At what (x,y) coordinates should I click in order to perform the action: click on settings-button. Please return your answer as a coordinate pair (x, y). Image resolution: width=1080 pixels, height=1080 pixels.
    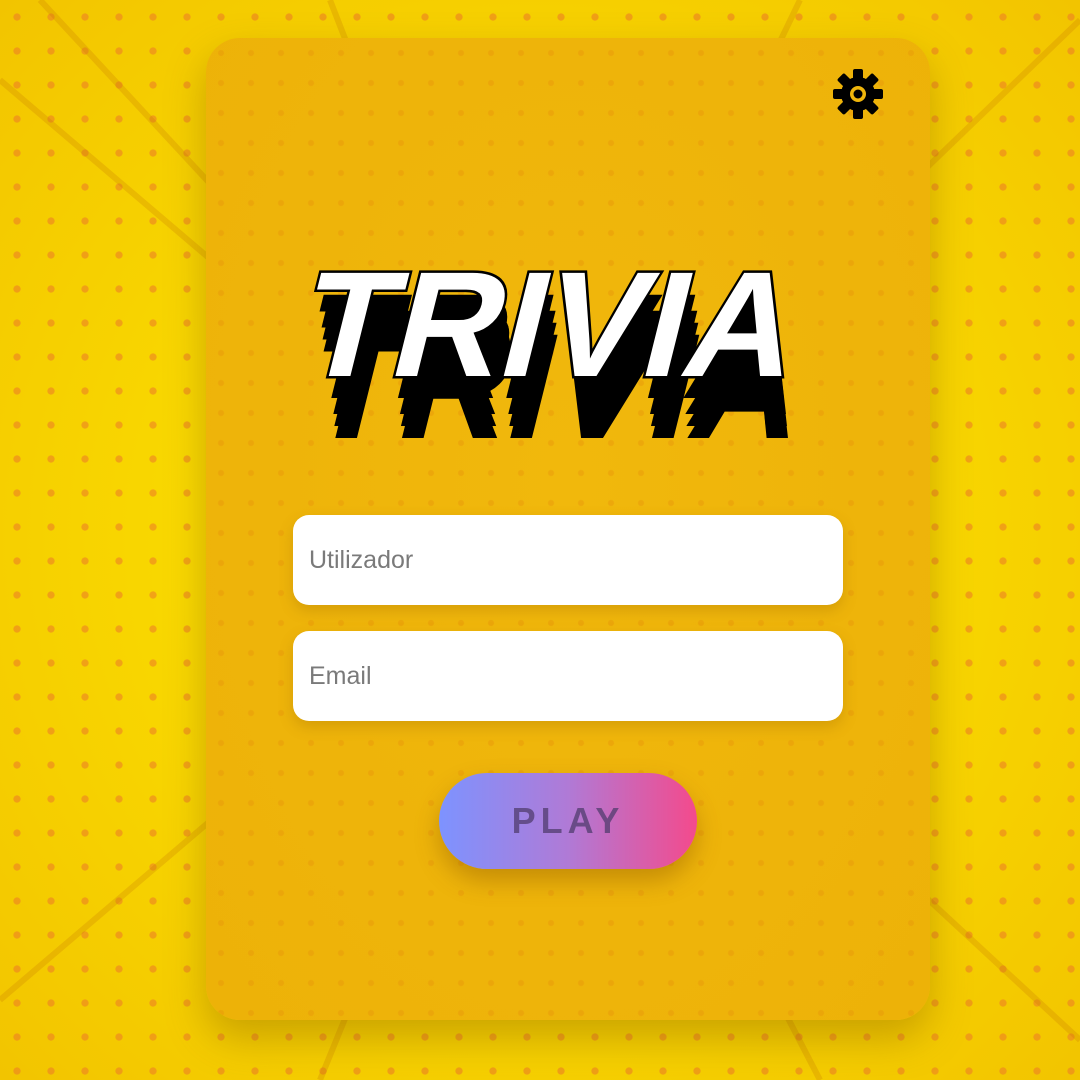
    Looking at the image, I should click on (858, 94).